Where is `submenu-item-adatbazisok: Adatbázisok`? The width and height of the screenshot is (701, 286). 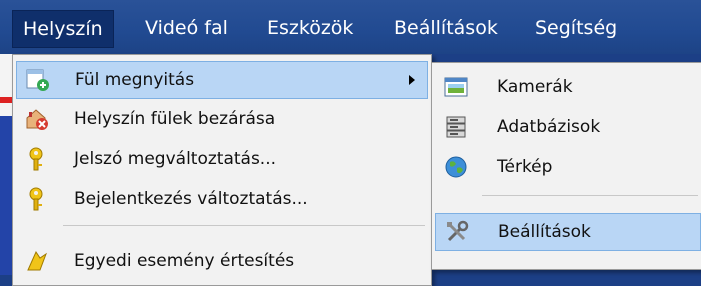 submenu-item-adatbazisok: Adatbázisok is located at coordinates (568, 127).